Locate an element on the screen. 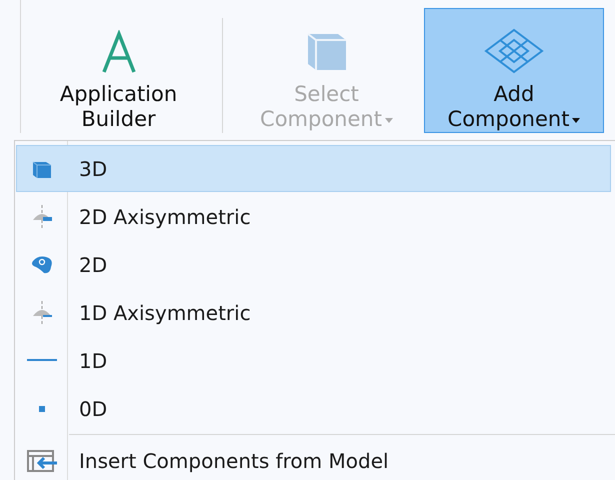 The height and width of the screenshot is (480, 615). menu-item: 1D is located at coordinates (313, 360).